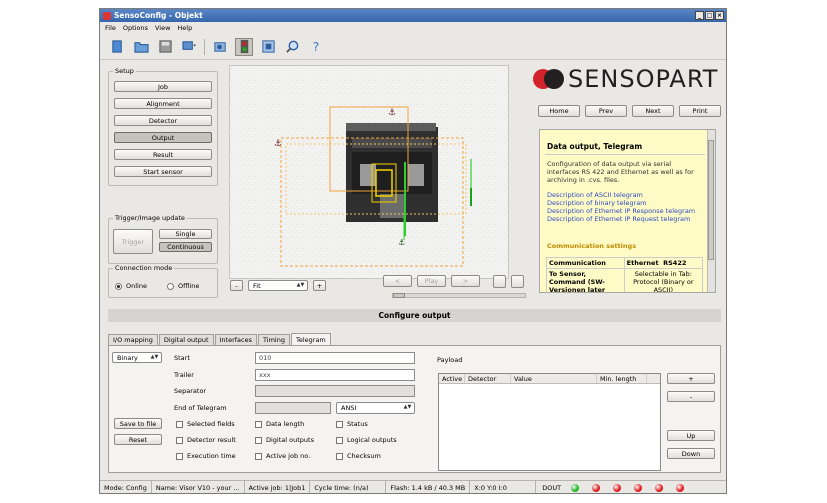  I want to click on start-input: 010, so click(335, 358).